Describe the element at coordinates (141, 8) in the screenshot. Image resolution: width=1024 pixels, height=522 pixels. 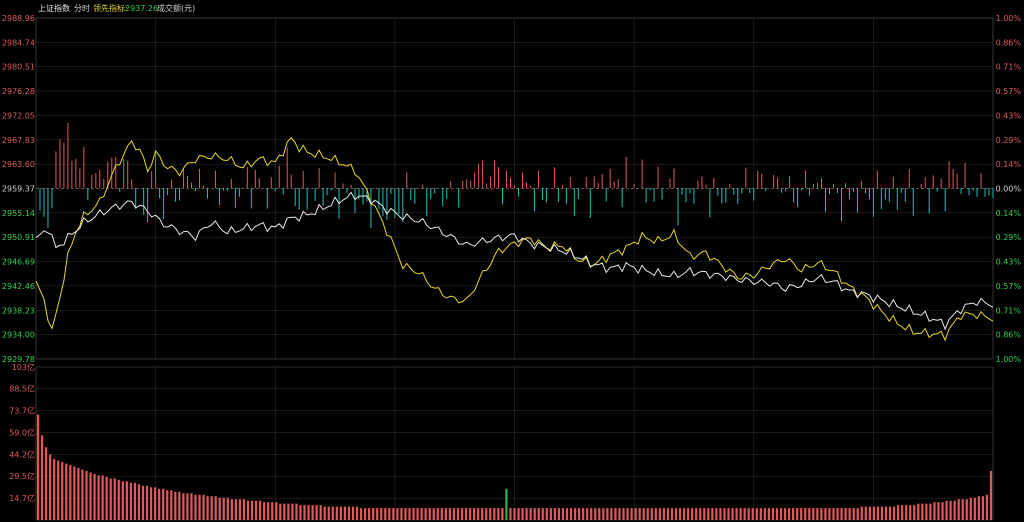
I see `leading-indicator-value: 2937.26` at that location.